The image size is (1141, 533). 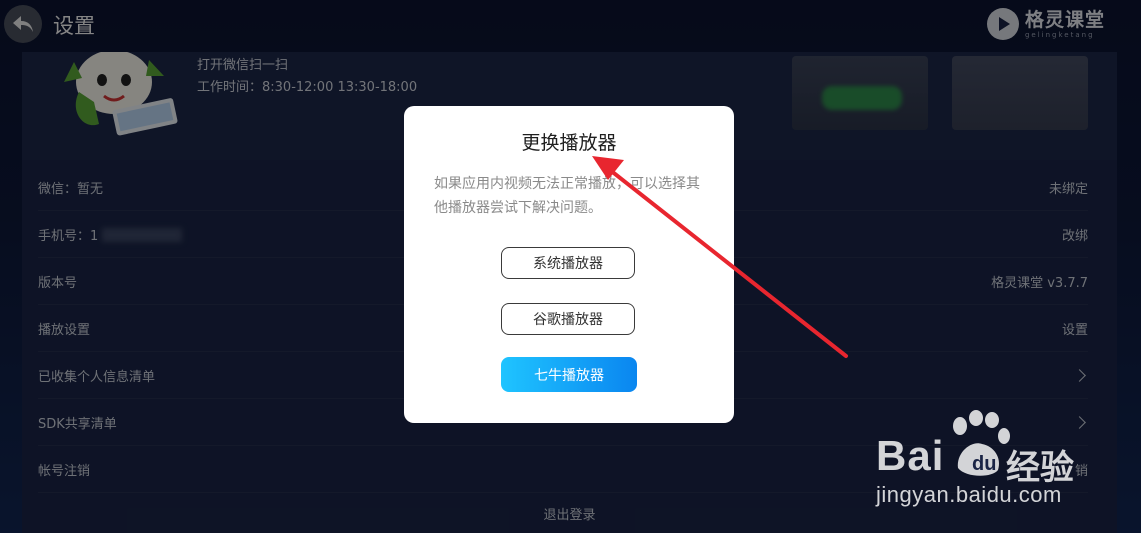 I want to click on system-player-button: 系统播放器, so click(x=568, y=263).